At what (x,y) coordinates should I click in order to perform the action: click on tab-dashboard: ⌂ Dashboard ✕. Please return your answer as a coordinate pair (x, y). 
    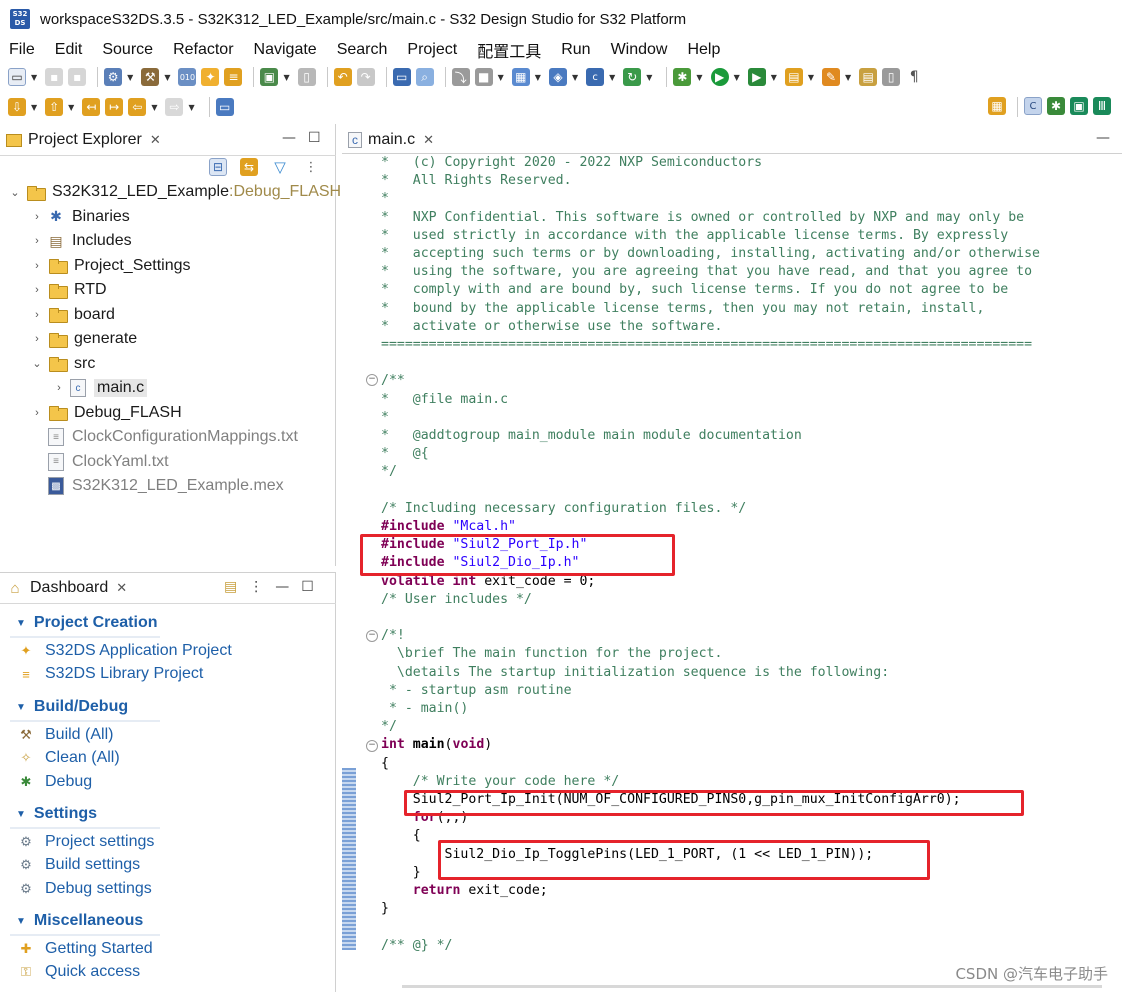
    Looking at the image, I should click on (66, 588).